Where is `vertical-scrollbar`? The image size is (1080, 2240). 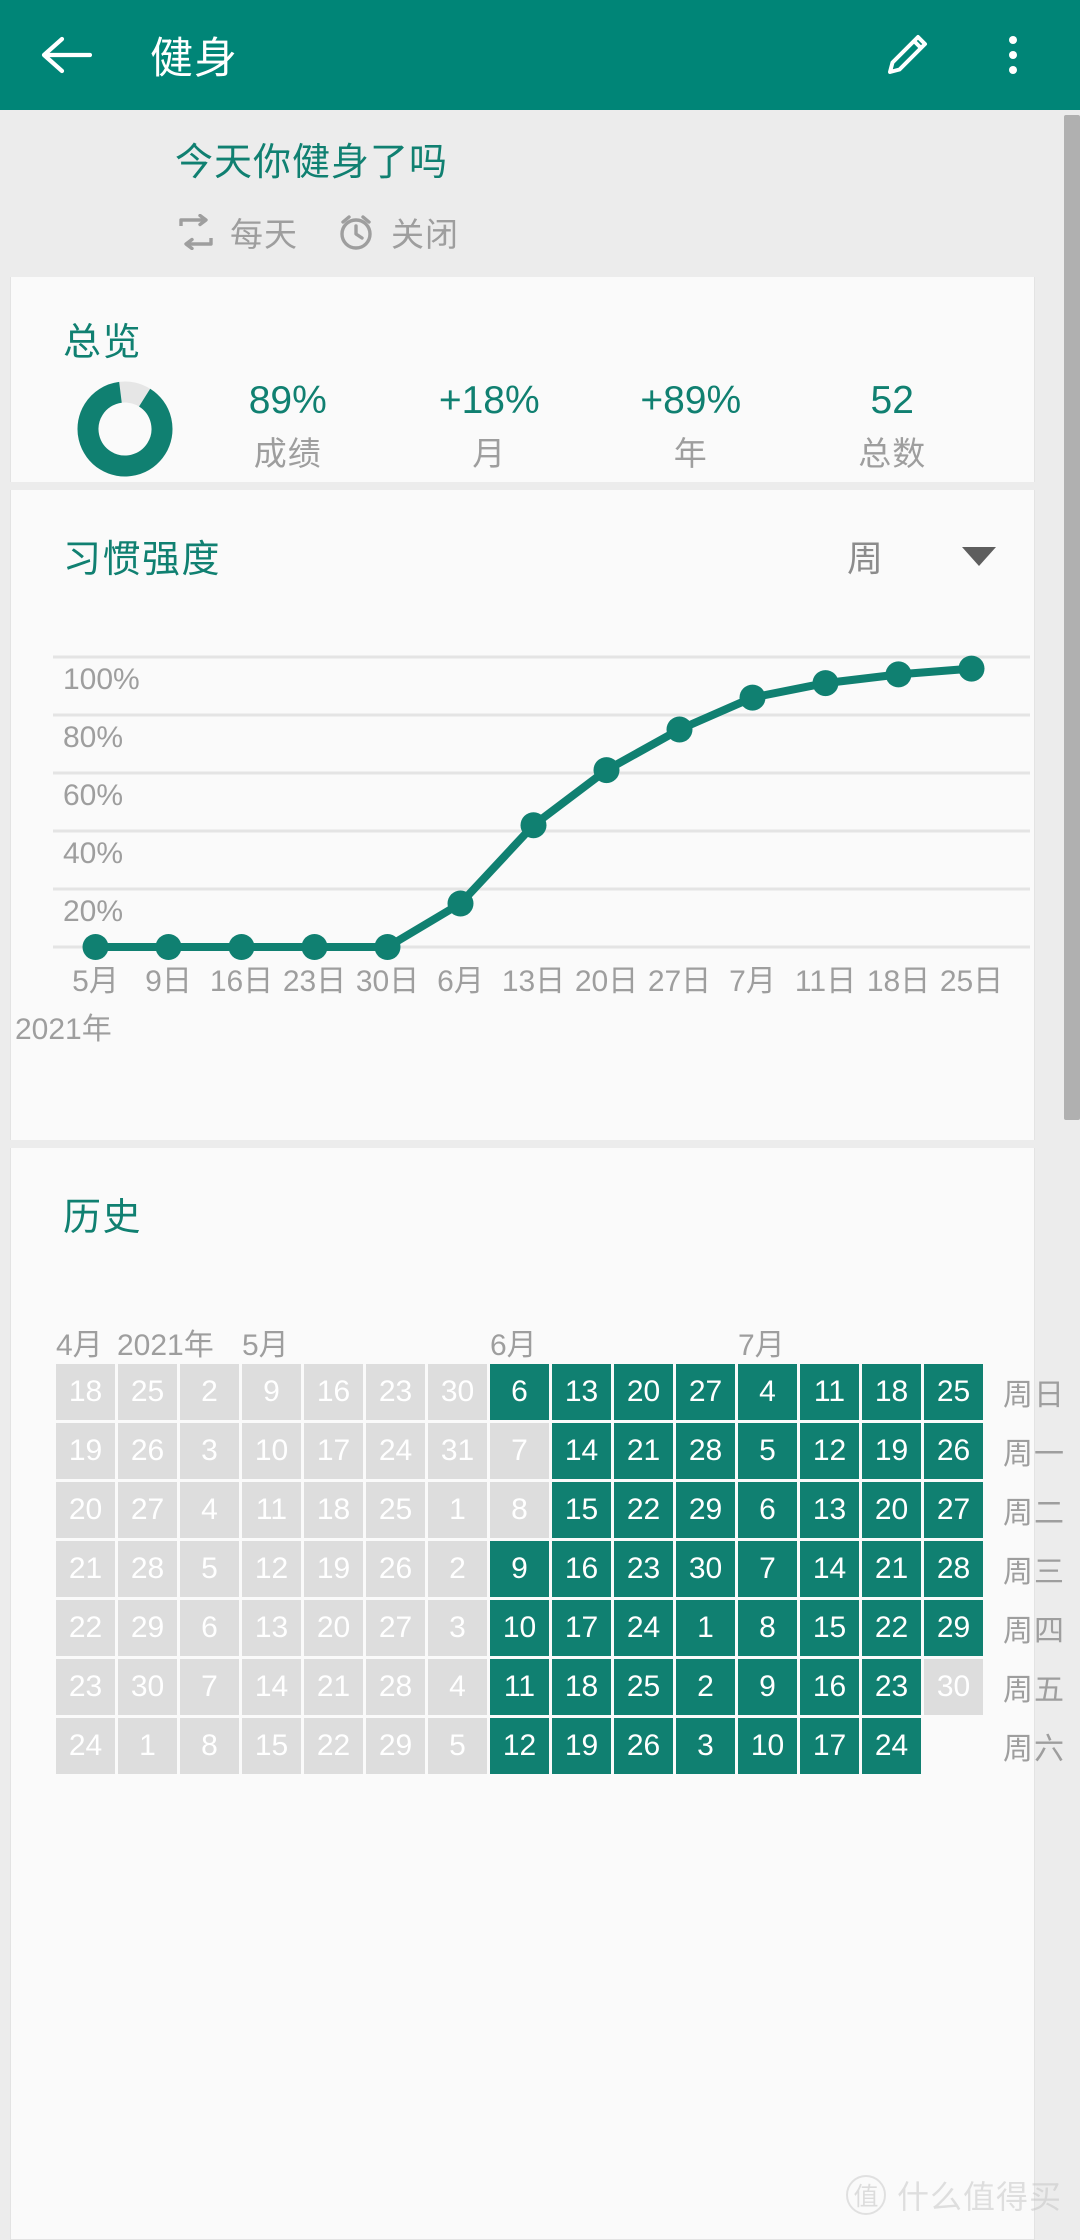 vertical-scrollbar is located at coordinates (1072, 617).